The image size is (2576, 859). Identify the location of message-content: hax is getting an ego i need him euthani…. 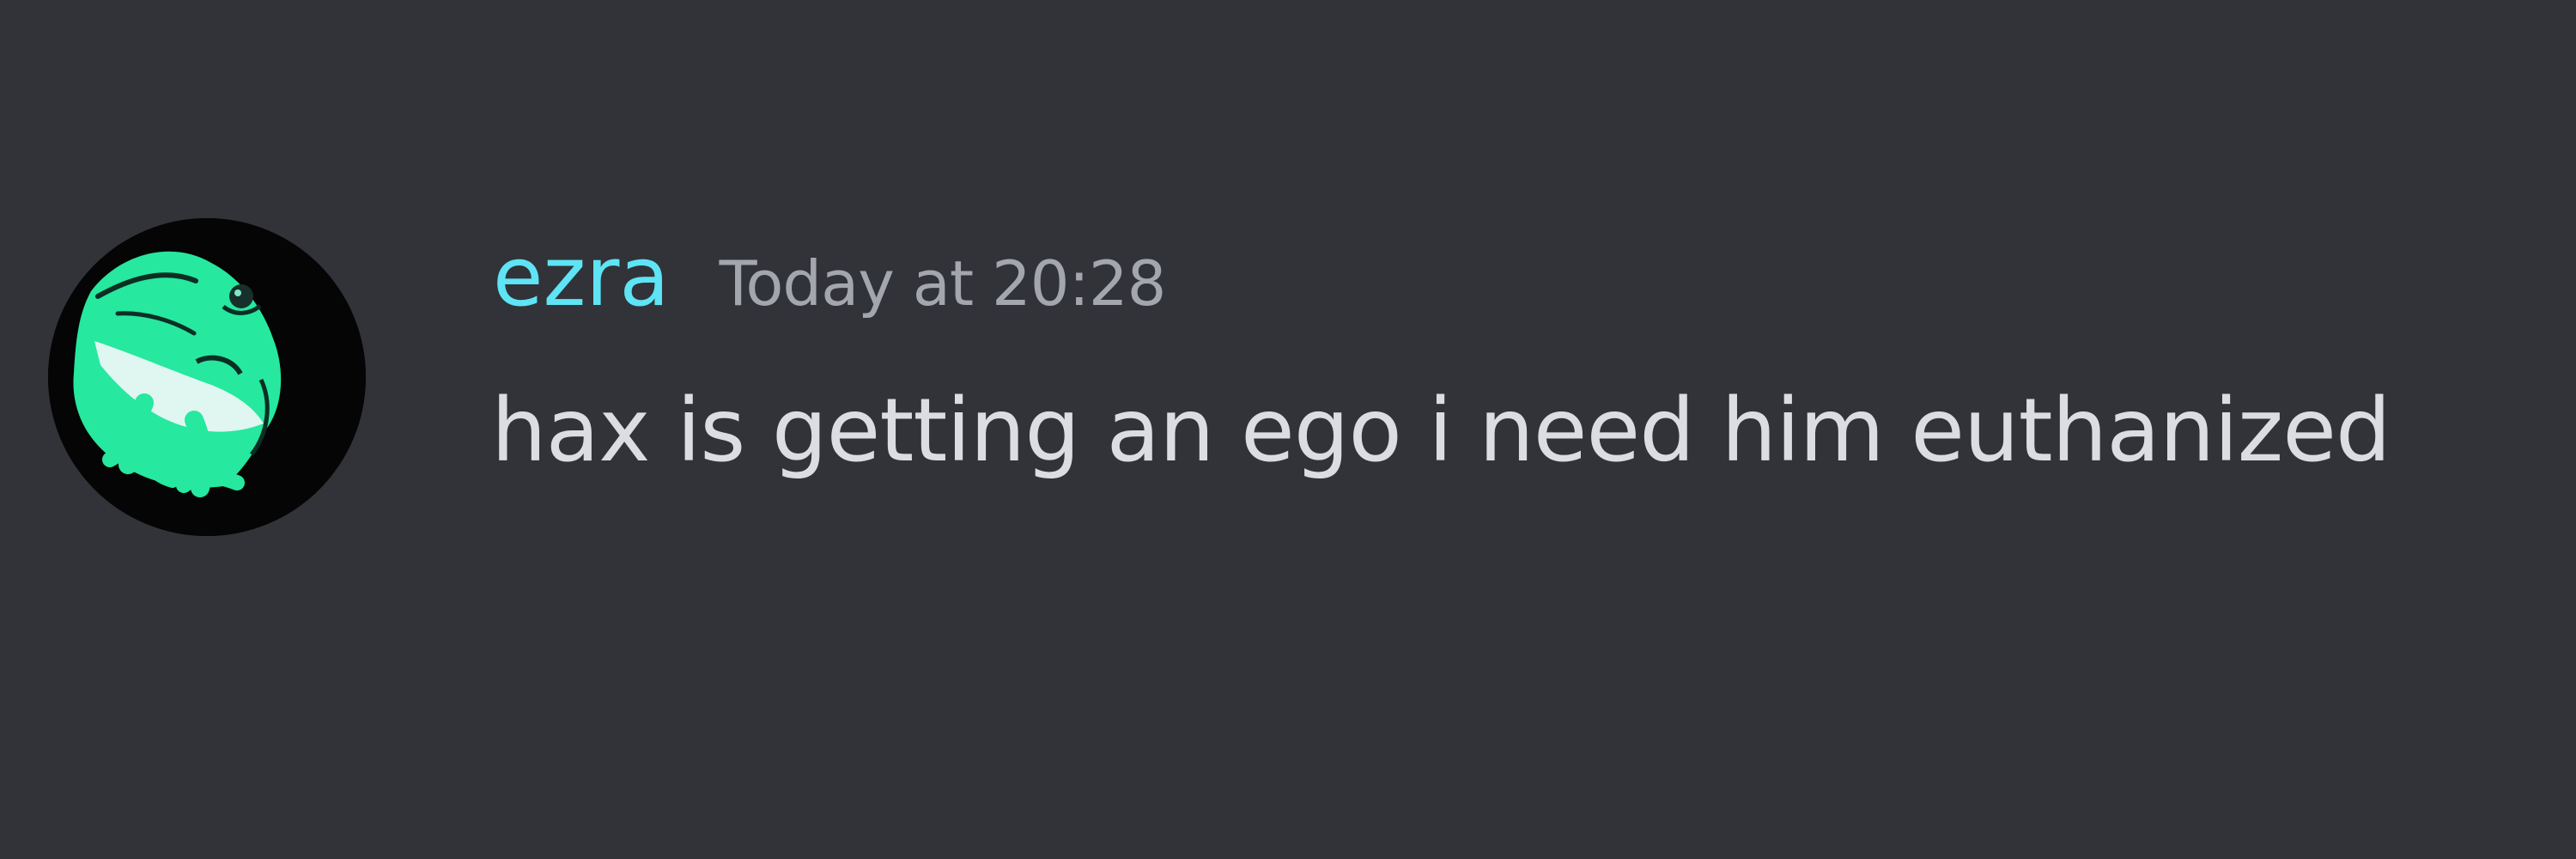
(1441, 431).